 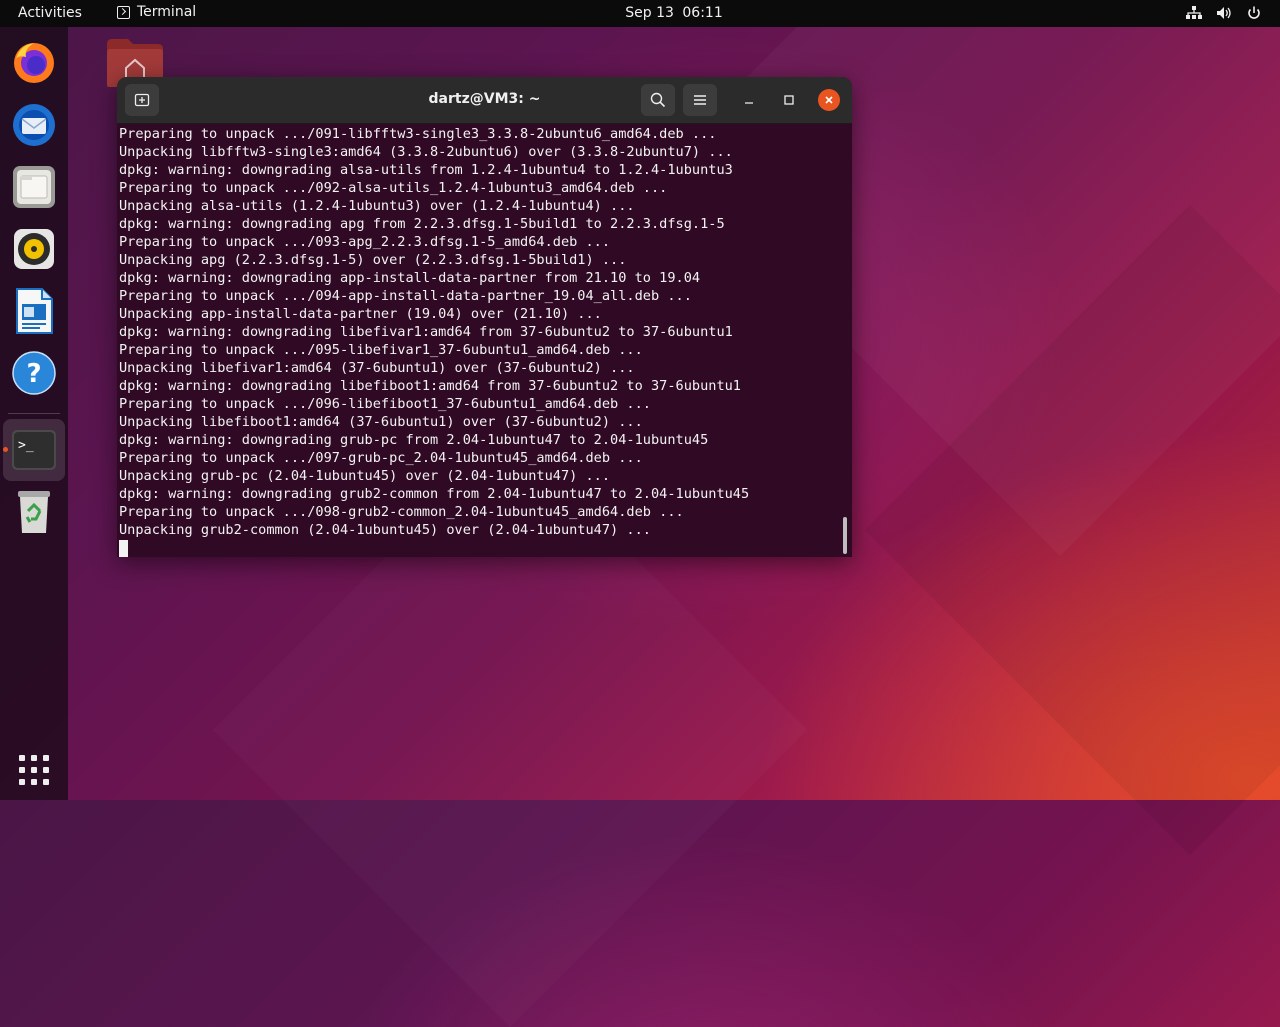 I want to click on writer-icon, so click(x=34, y=311).